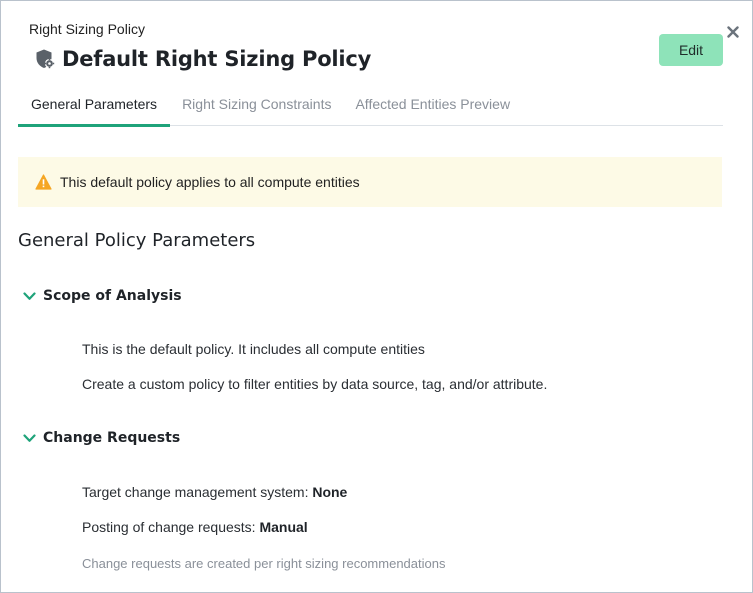 The width and height of the screenshot is (753, 593). I want to click on scope-of-analysis-title: Scope of Analysis, so click(112, 296).